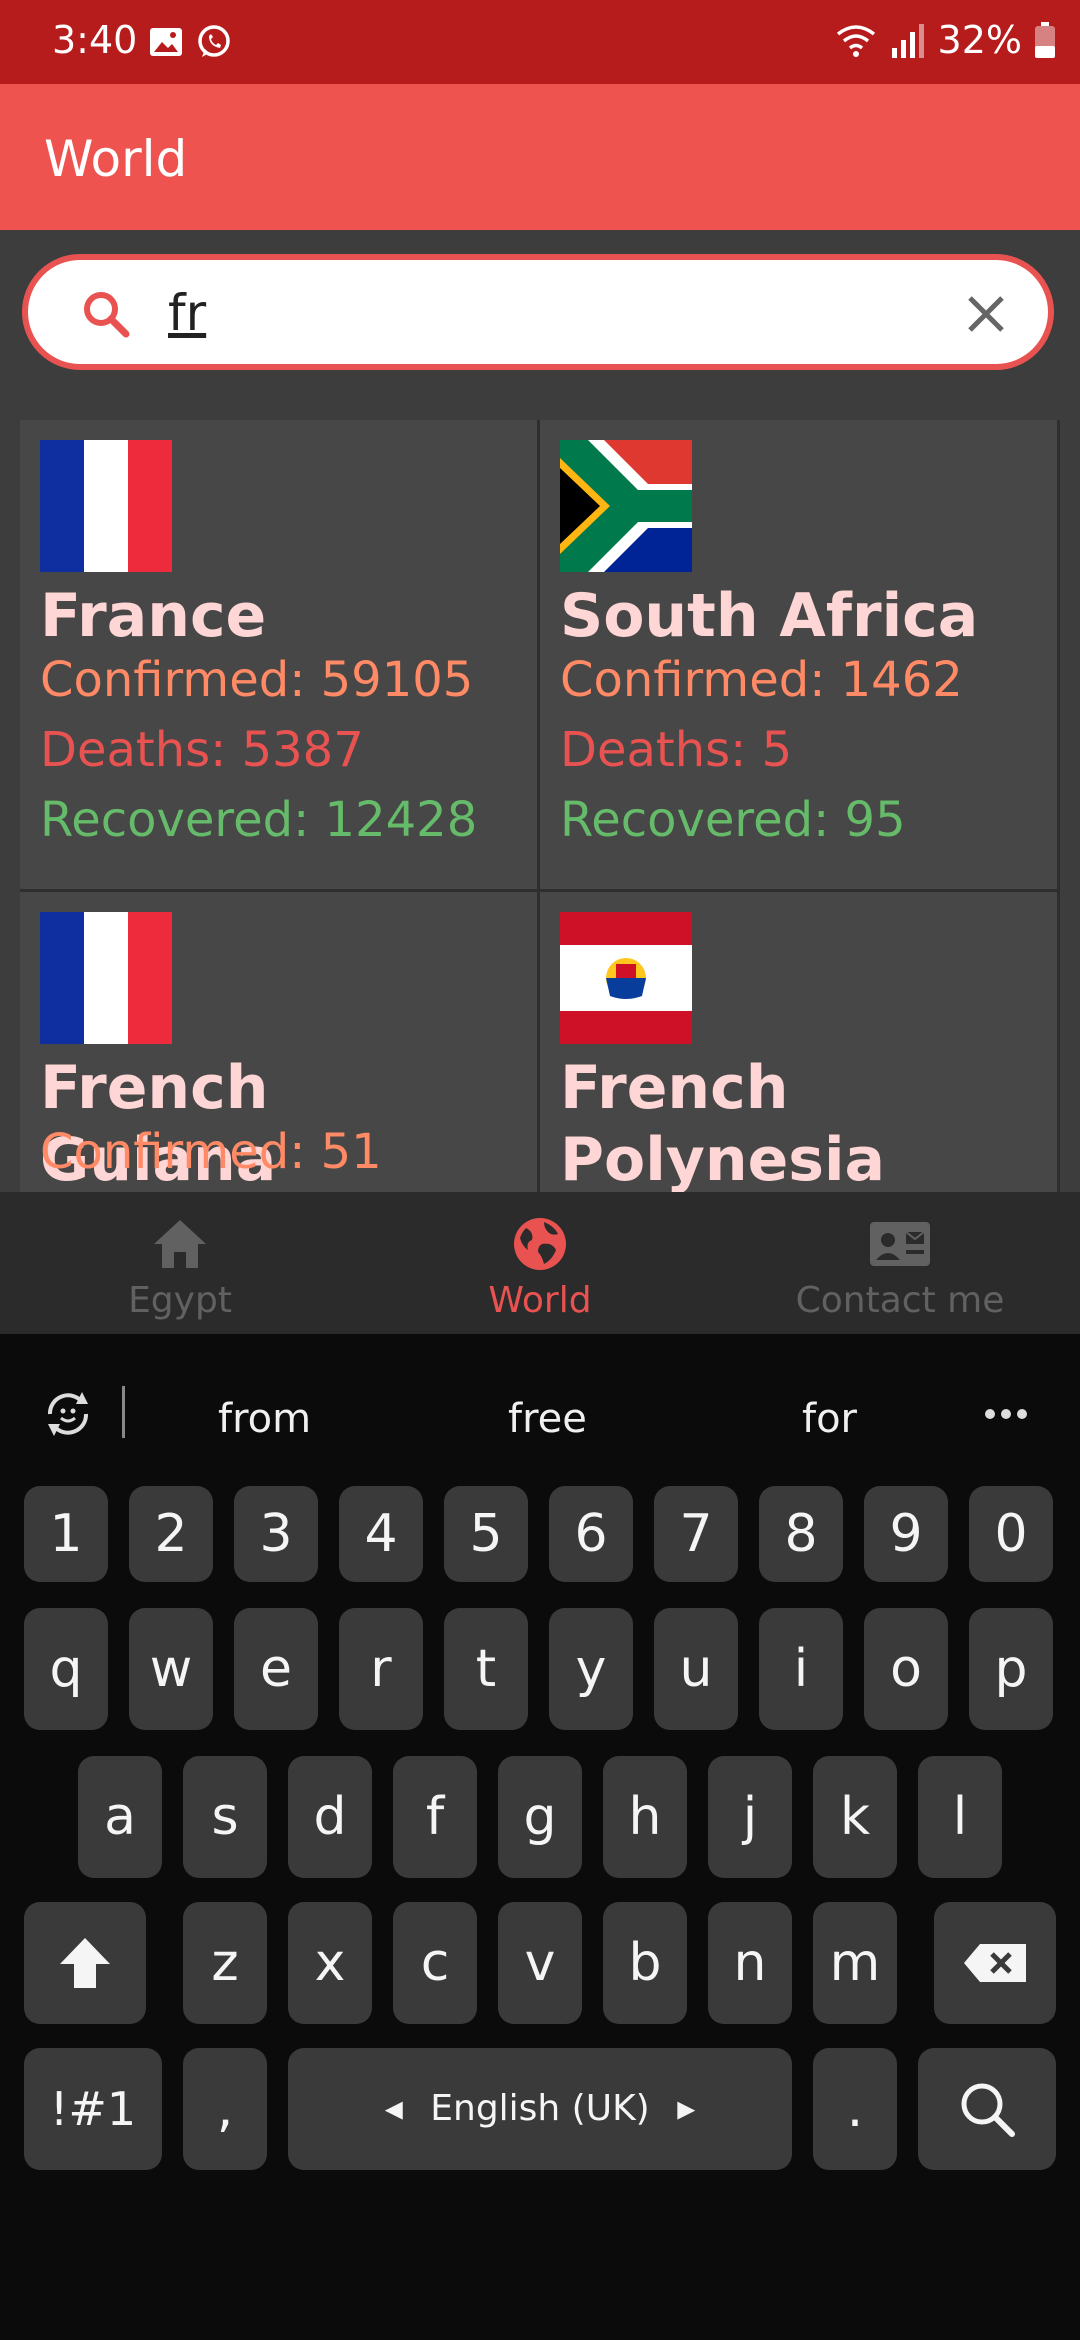  I want to click on keyboard-settings-icon, so click(68, 1414).